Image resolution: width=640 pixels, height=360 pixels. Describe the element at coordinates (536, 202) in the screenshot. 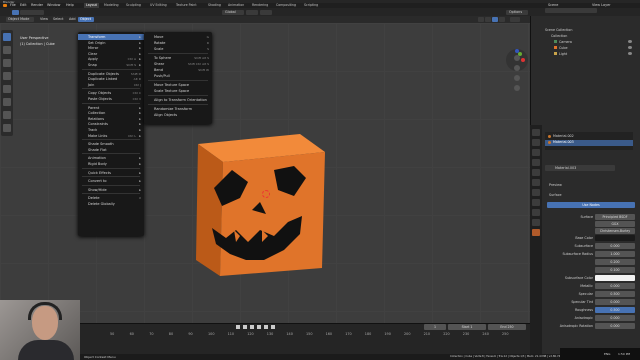

I see `physics-tab-icon` at that location.